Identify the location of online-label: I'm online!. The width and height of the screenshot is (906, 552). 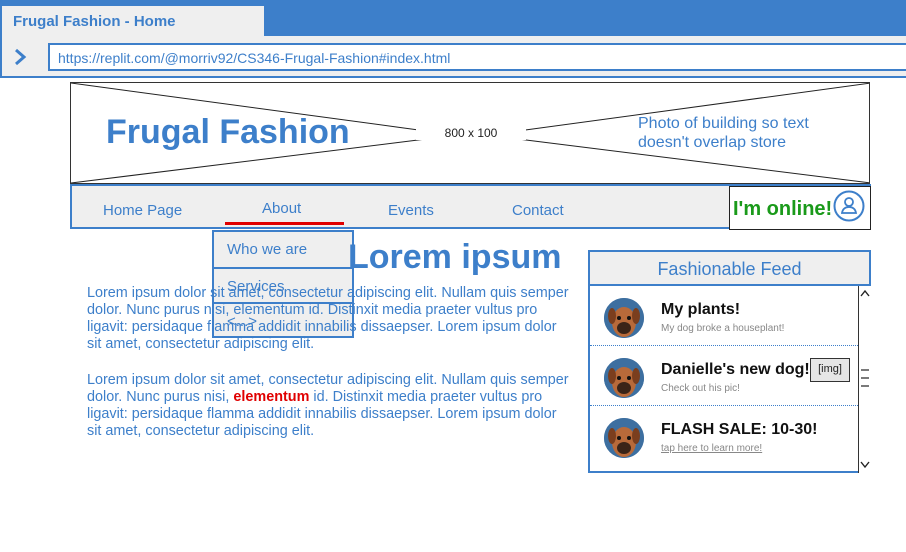
(783, 209).